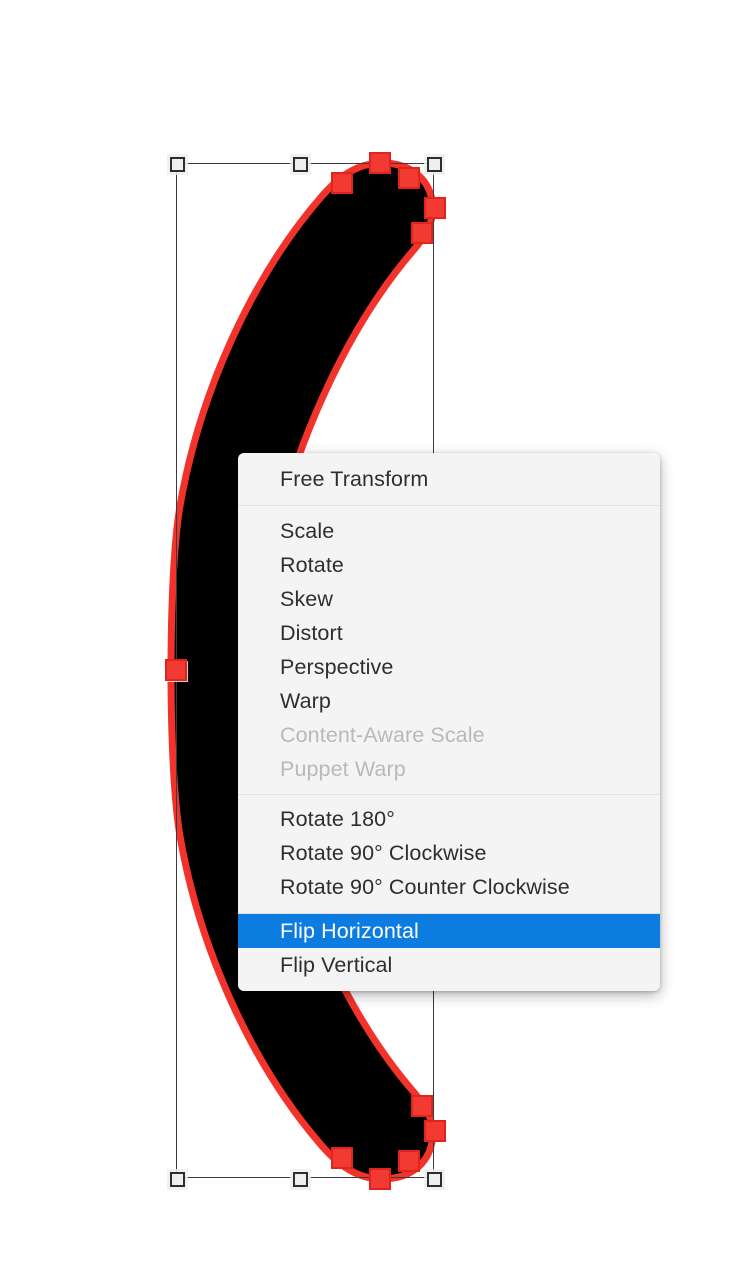  Describe the element at coordinates (449, 887) in the screenshot. I see `menu-item-rotate-90-counter-clockwise: Rotate 90° Counter Clockwise` at that location.